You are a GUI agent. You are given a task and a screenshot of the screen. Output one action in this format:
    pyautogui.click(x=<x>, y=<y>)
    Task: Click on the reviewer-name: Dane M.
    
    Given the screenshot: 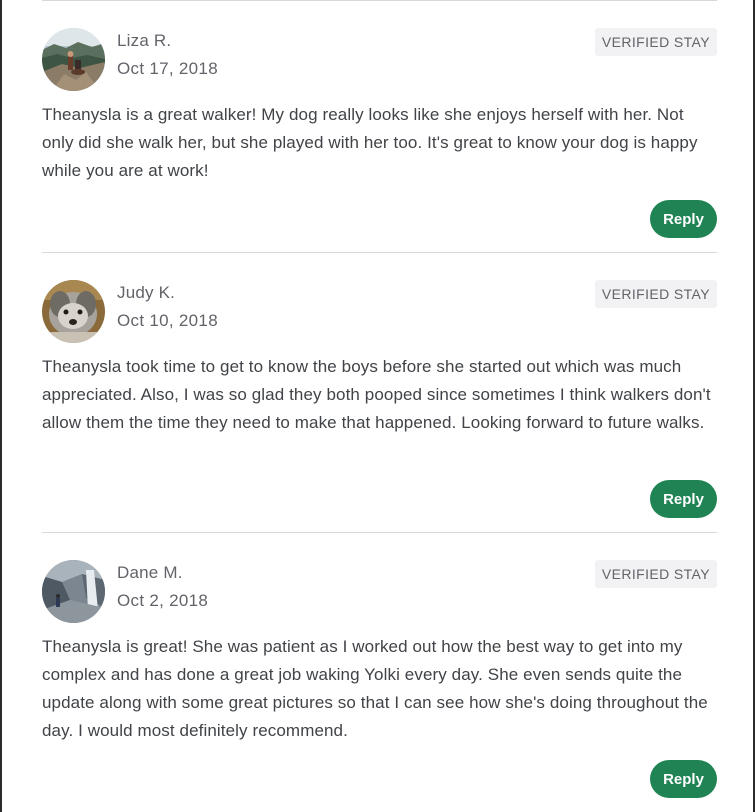 What is the action you would take?
    pyautogui.click(x=150, y=572)
    